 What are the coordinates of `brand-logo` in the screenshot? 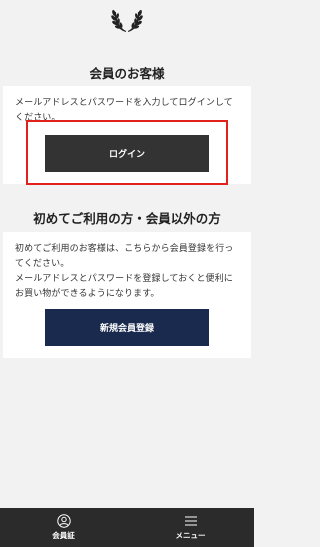 It's located at (127, 20).